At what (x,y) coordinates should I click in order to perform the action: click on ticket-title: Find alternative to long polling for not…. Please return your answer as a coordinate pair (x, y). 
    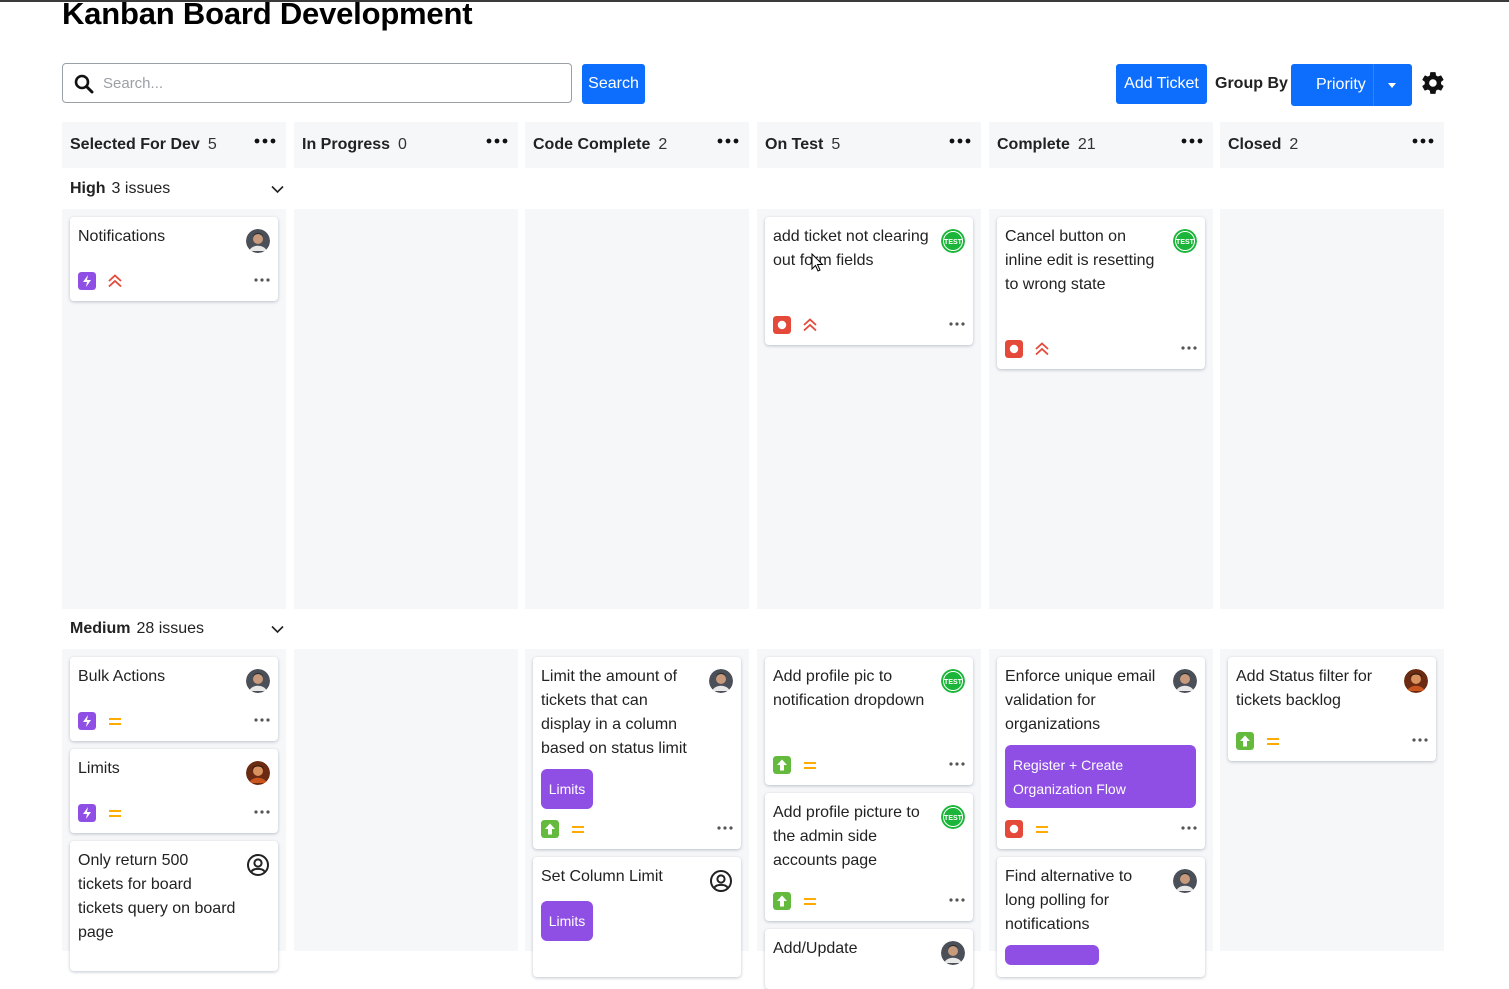
    Looking at the image, I should click on (1069, 900).